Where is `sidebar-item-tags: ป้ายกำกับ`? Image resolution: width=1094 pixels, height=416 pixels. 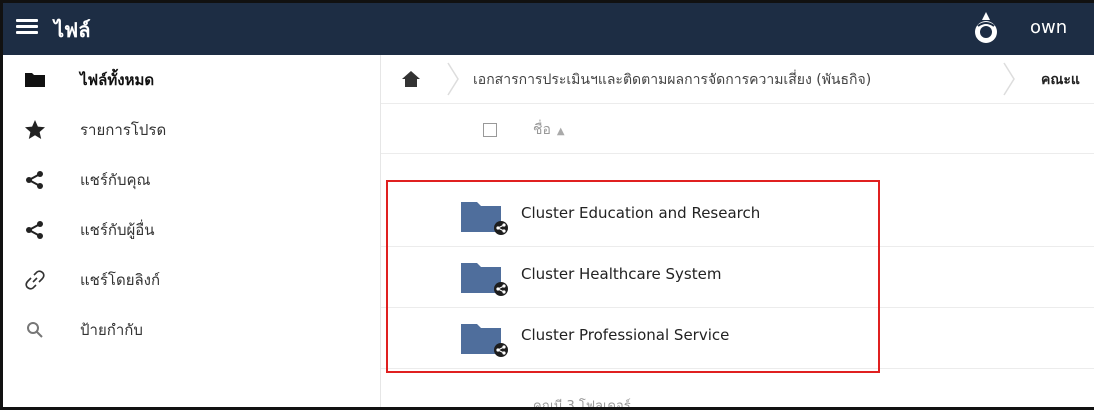
sidebar-item-tags: ป้ายกำกับ is located at coordinates (190, 330).